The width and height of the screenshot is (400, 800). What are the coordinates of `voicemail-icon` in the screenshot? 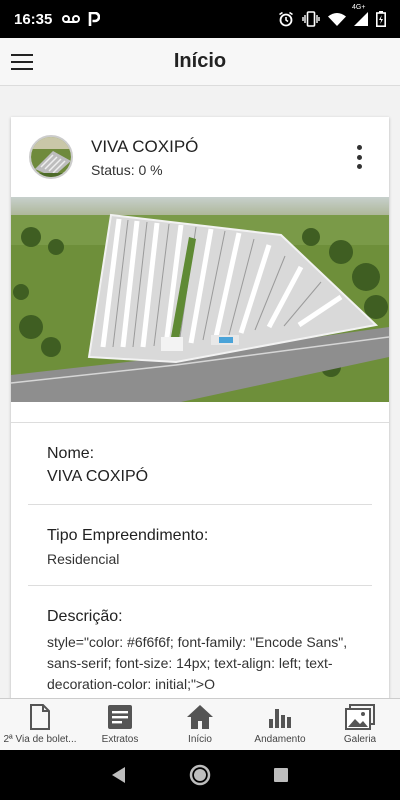 It's located at (71, 19).